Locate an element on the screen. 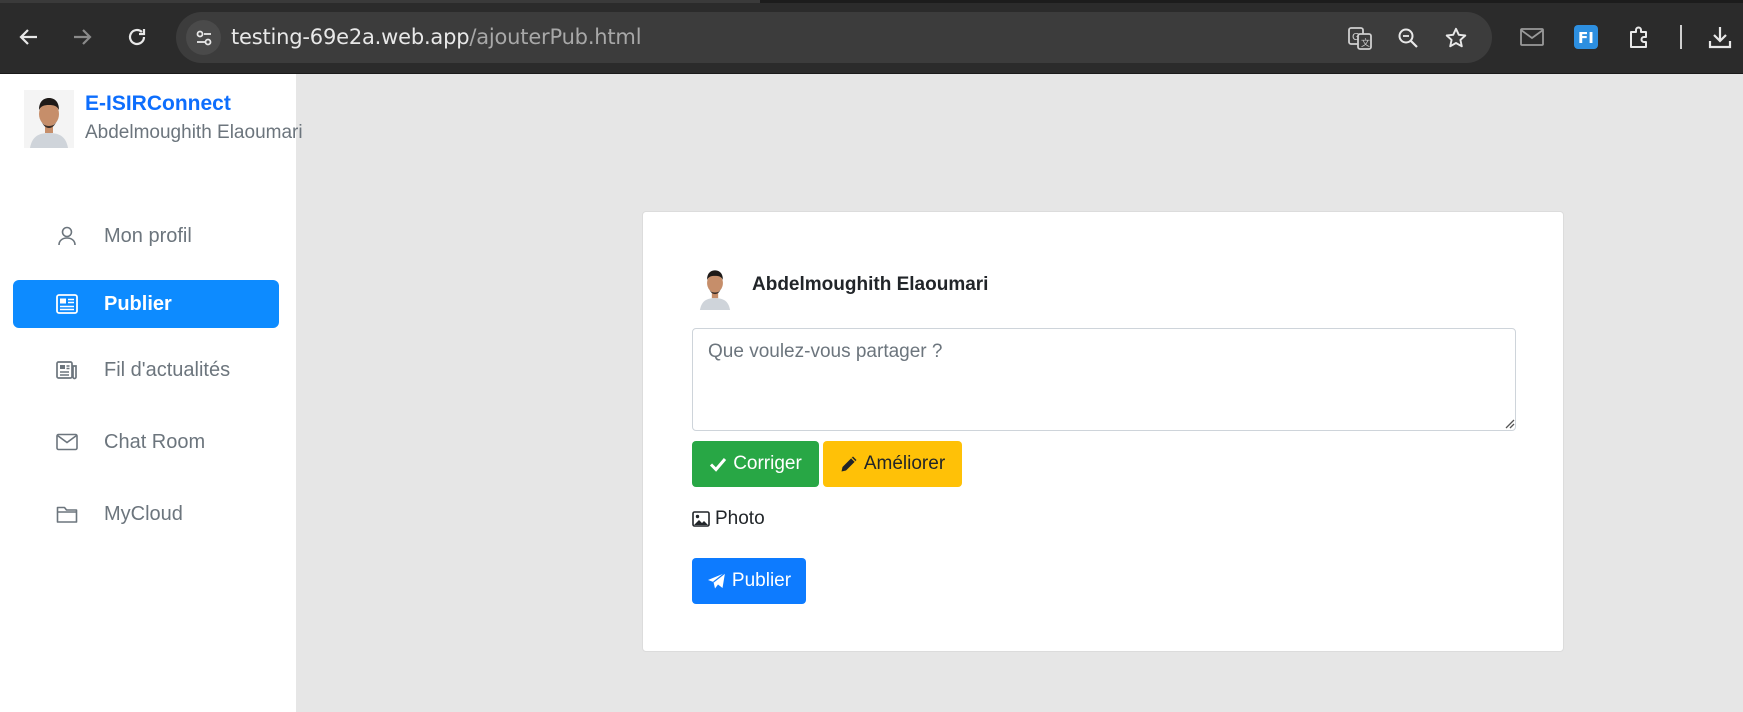 The width and height of the screenshot is (1743, 712). check-icon is located at coordinates (718, 465).